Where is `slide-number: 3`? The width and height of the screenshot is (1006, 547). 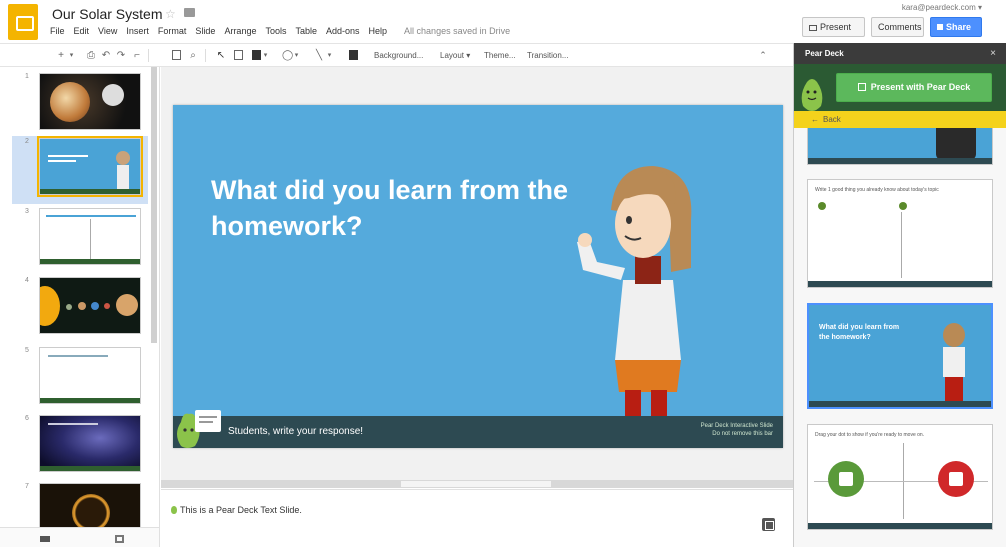
slide-number: 3 is located at coordinates (27, 211).